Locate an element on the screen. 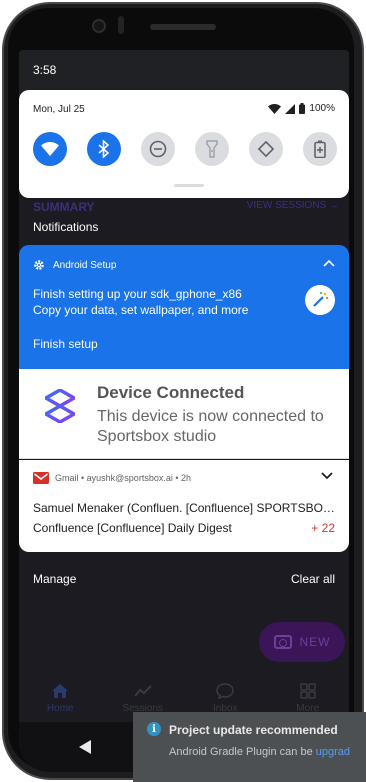  back-icon is located at coordinates (85, 747).